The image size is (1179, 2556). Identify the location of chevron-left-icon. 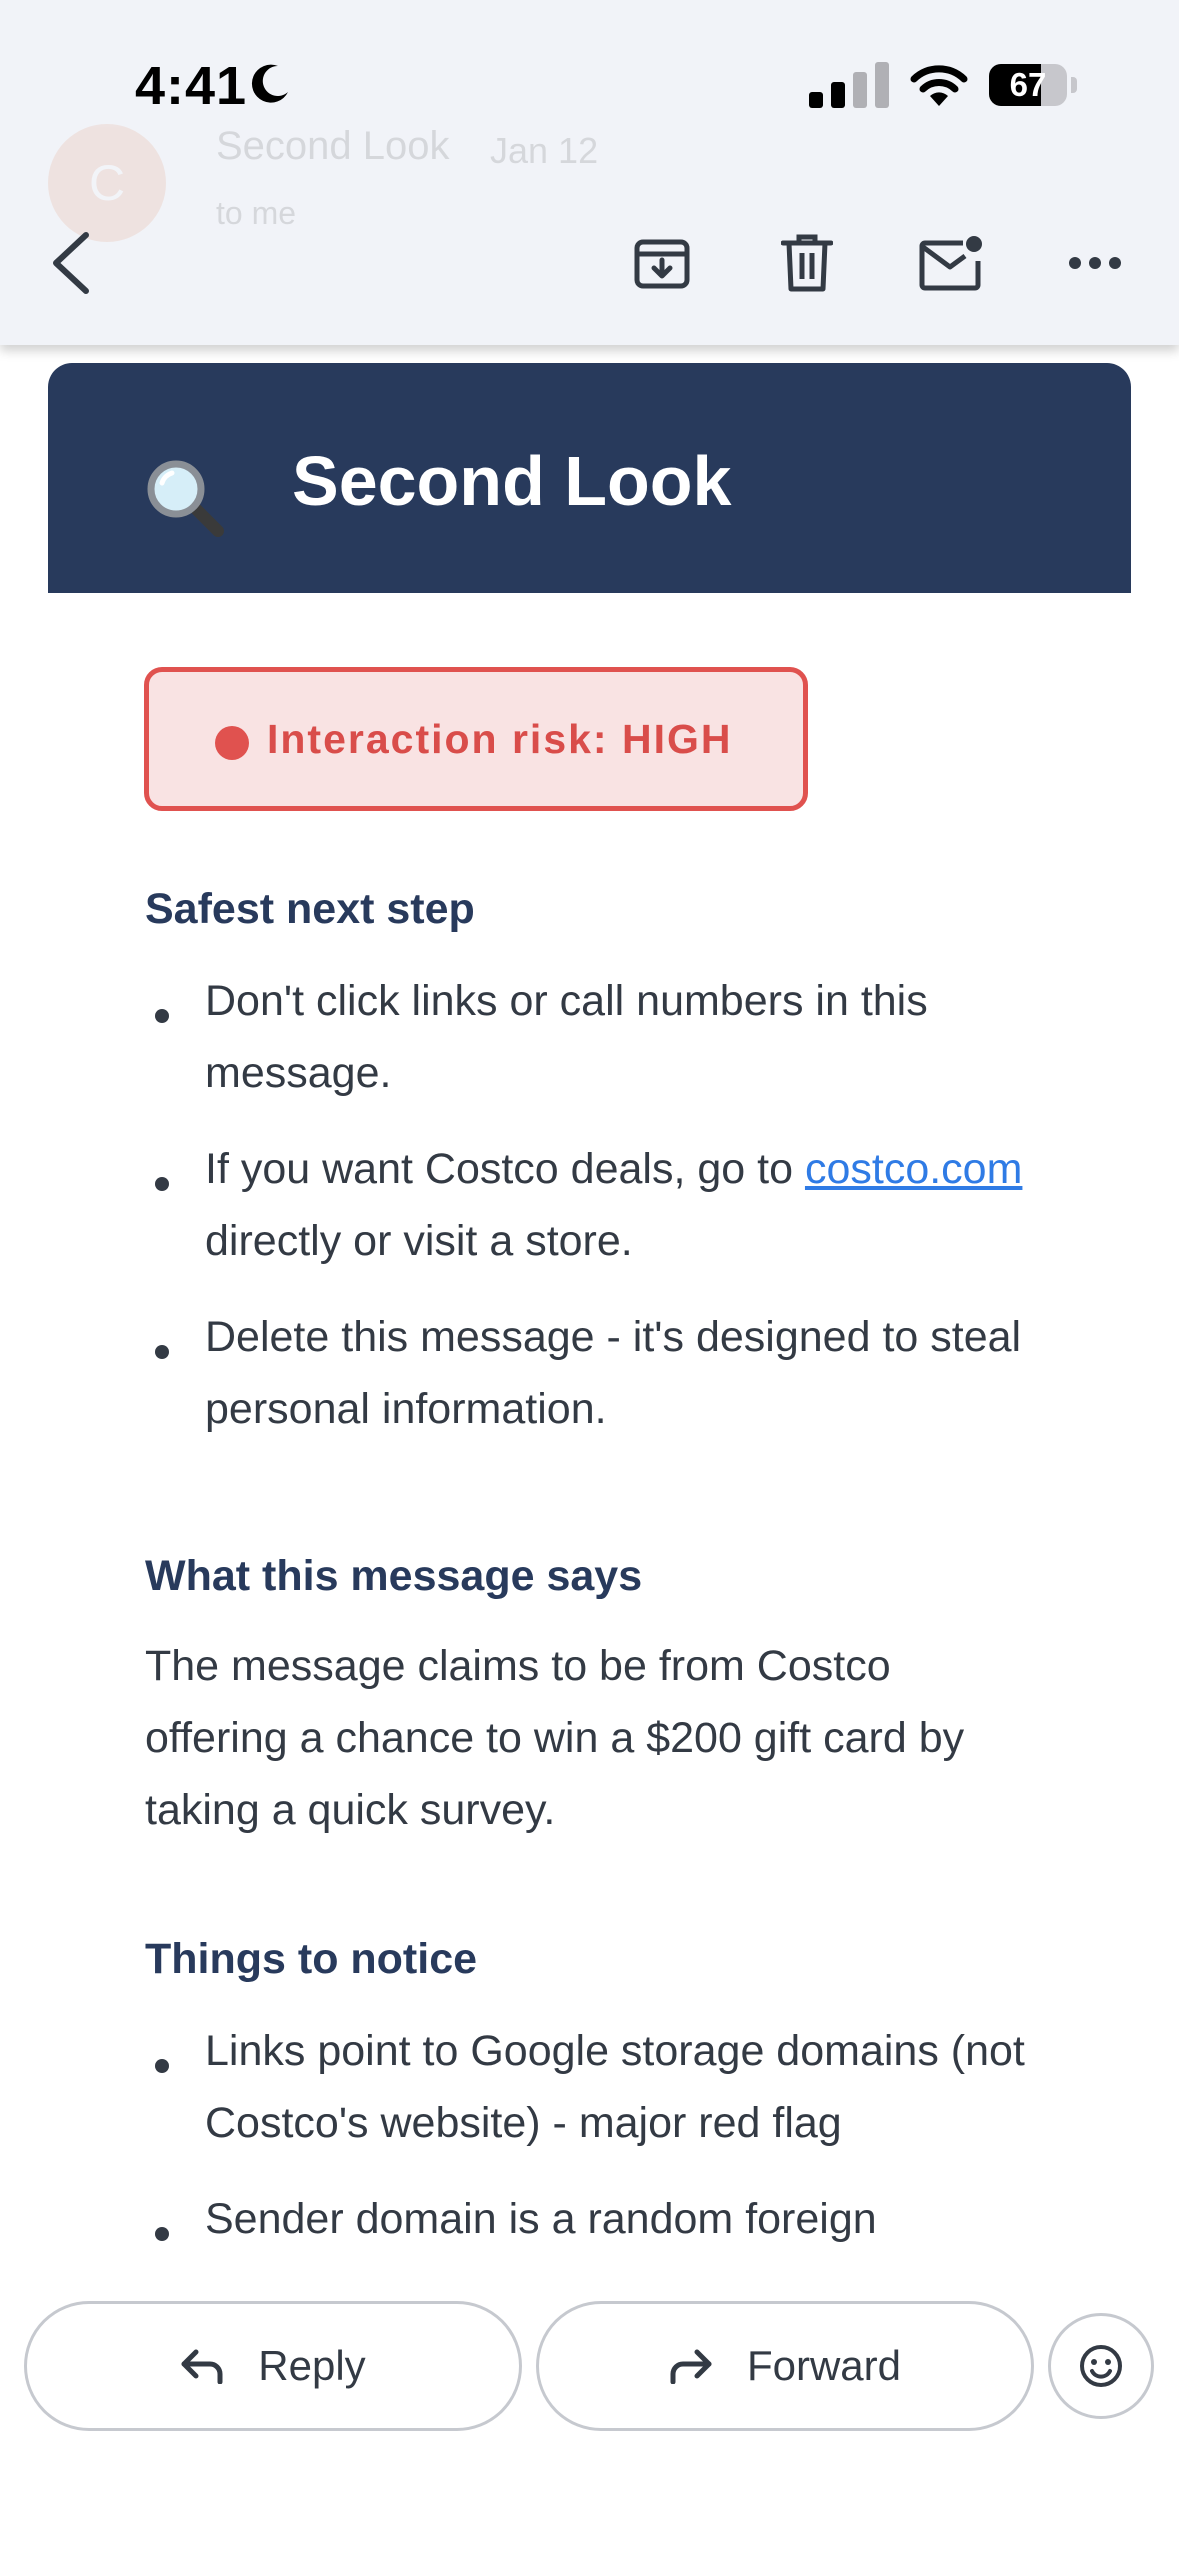
(71, 263).